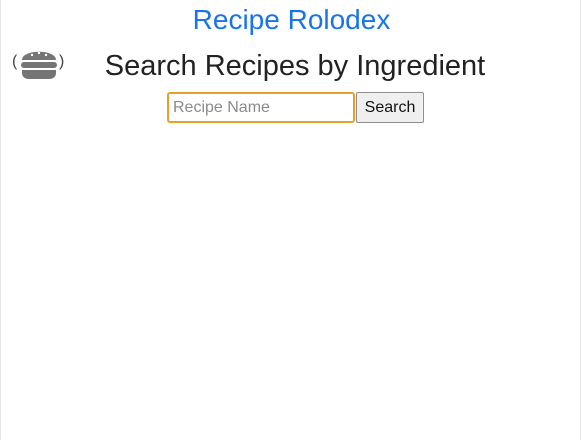  I want to click on recipe-name-input, so click(261, 107).